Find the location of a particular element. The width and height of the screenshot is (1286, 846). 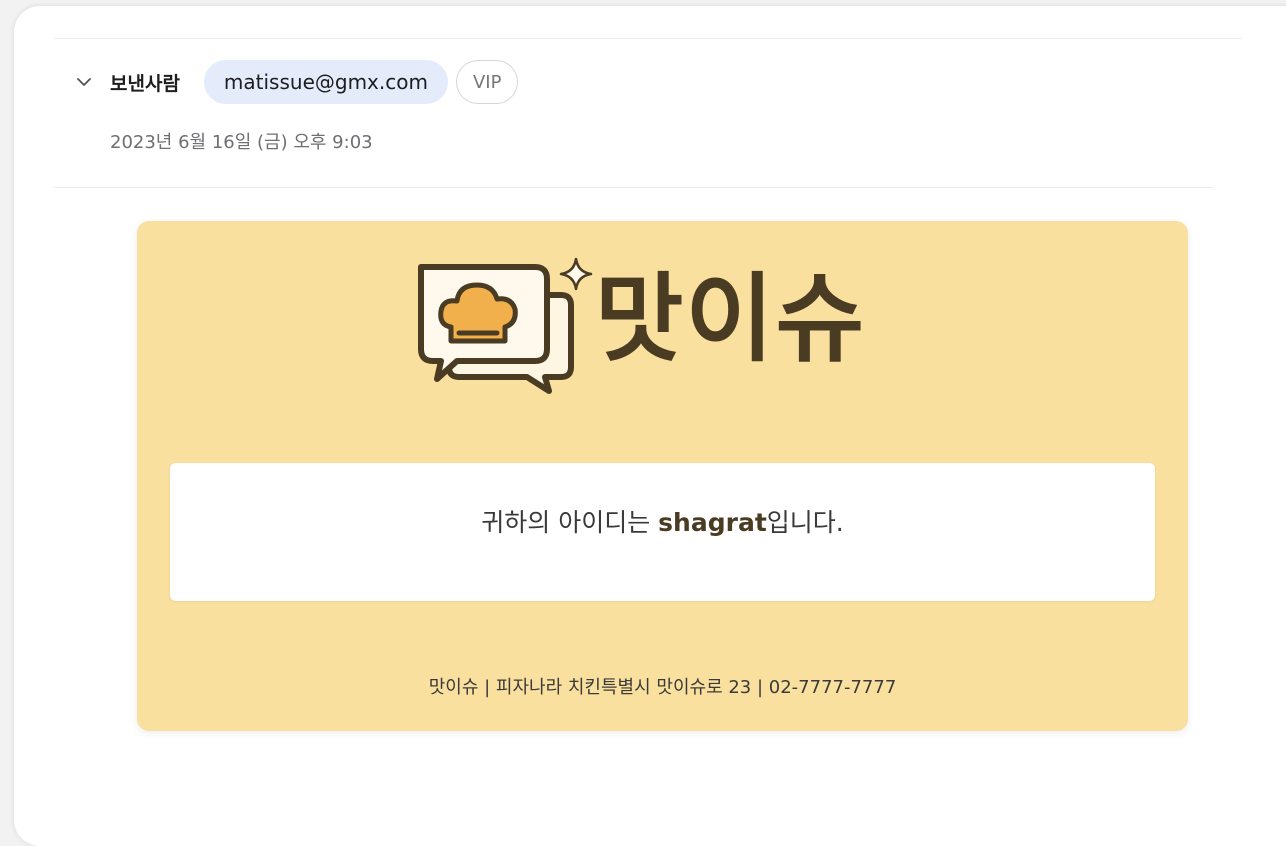

id-message: 귀하의 아이디는 shagrat입니다. is located at coordinates (662, 521).